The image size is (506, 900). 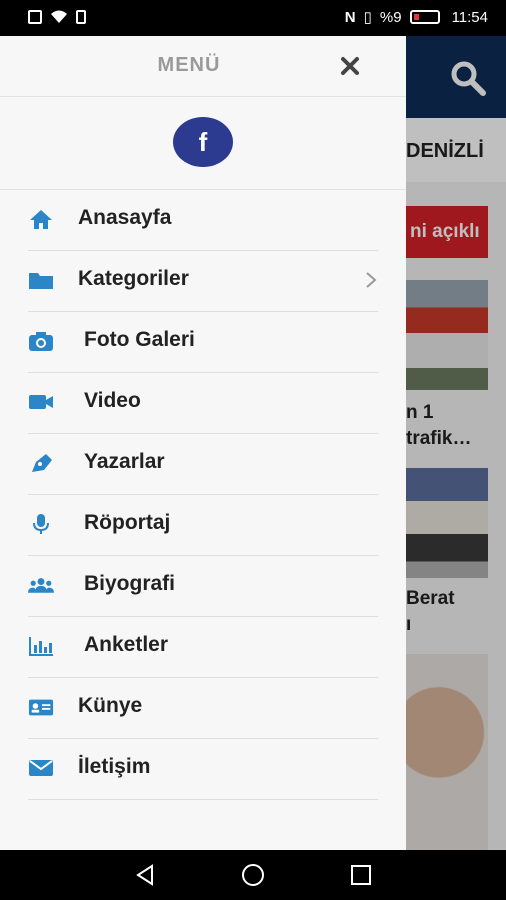 What do you see at coordinates (41, 341) in the screenshot?
I see `camera-icon` at bounding box center [41, 341].